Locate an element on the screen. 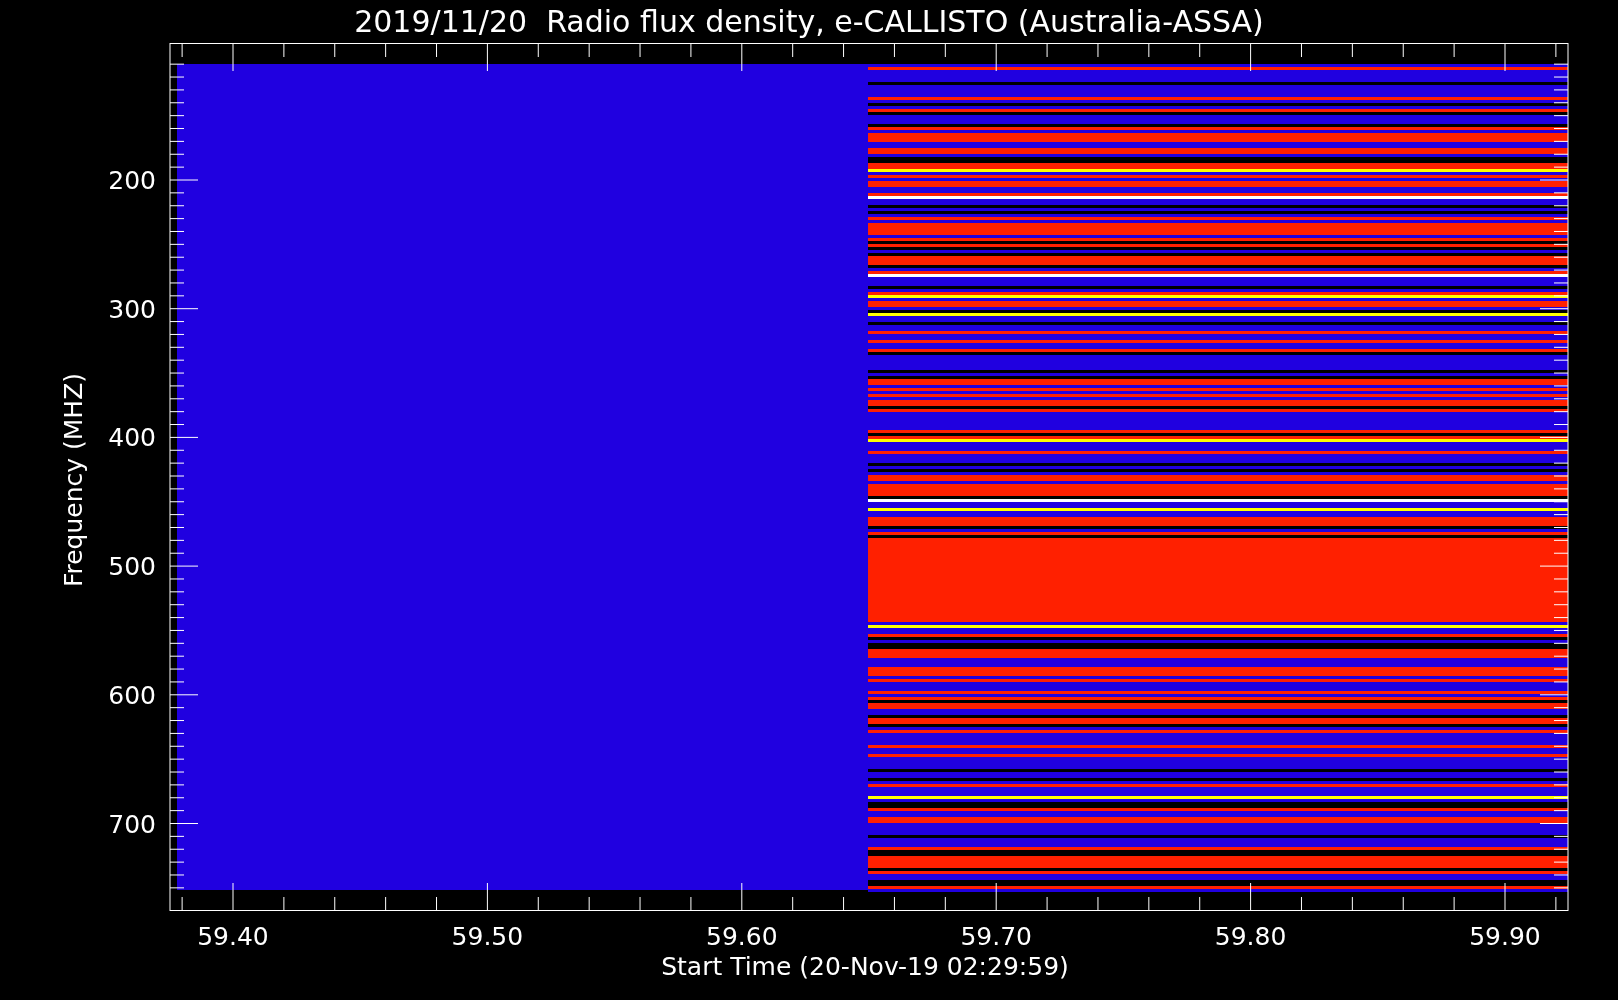  axis-tick-label: 300 is located at coordinates (132, 309).